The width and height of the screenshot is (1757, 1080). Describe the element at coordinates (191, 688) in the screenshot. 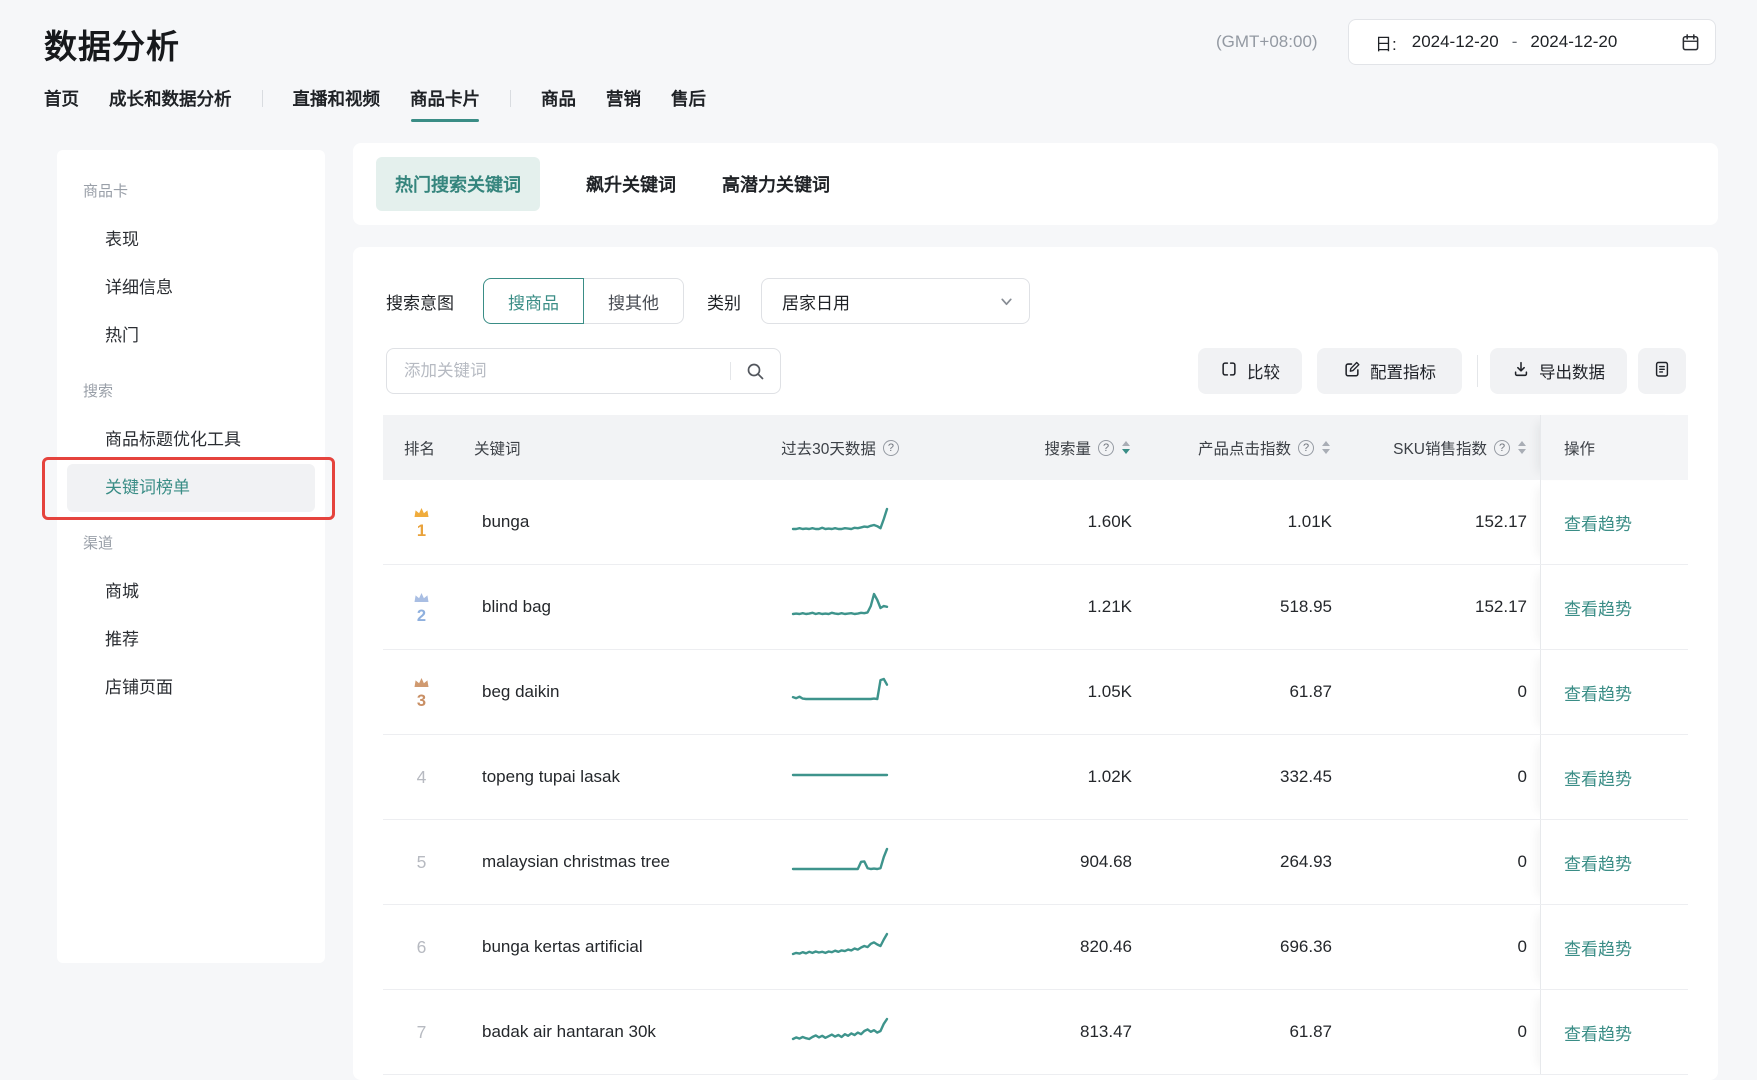

I see `sidebar-item: 店铺页面` at that location.